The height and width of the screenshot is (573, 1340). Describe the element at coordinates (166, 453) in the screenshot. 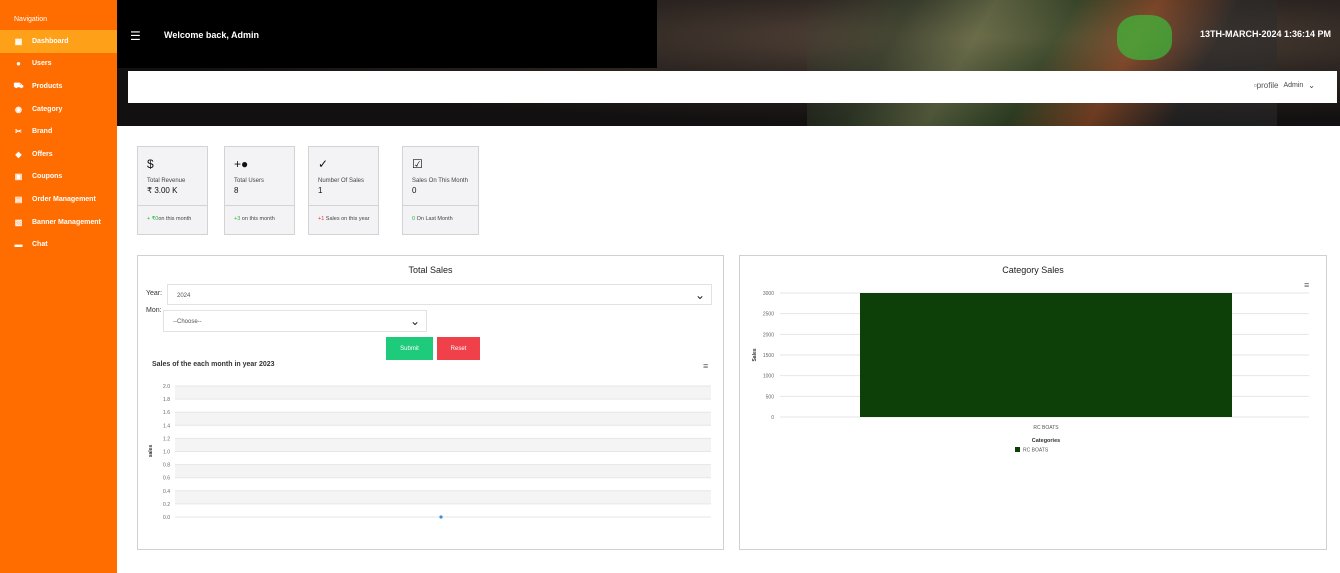

I see `y-tick-label: 1.0` at that location.